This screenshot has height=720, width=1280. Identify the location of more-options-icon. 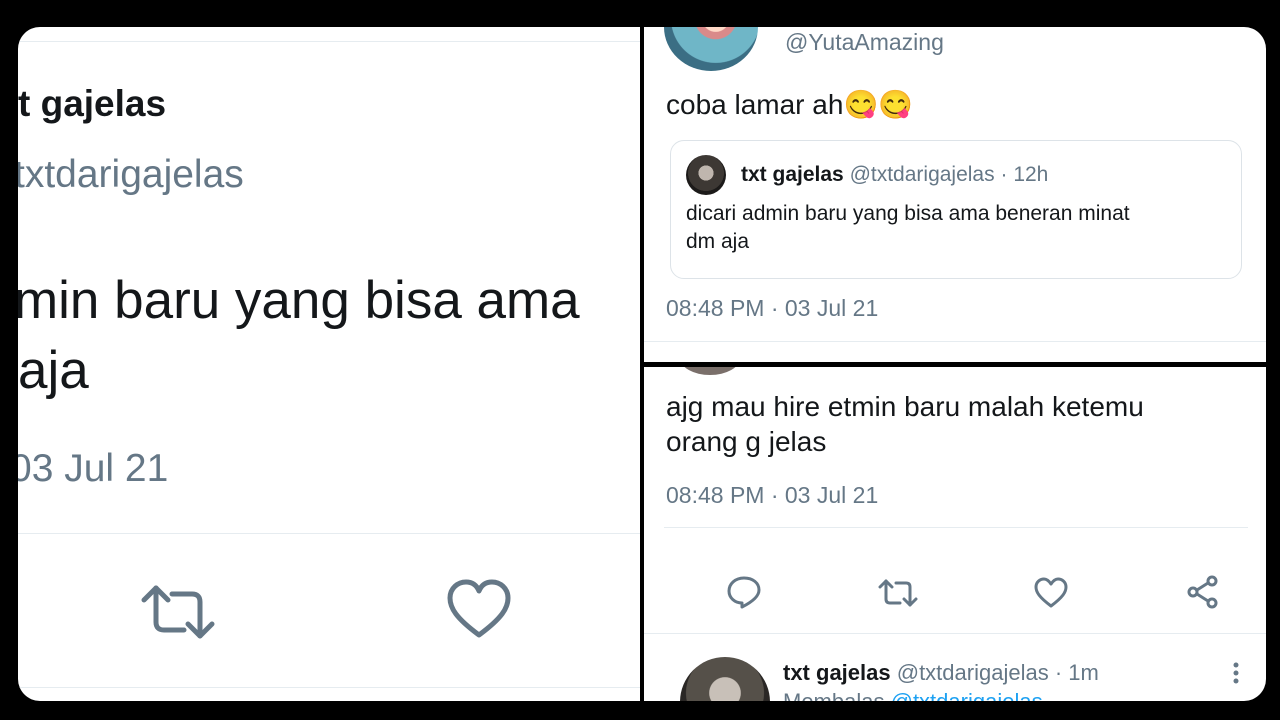
(1236, 673).